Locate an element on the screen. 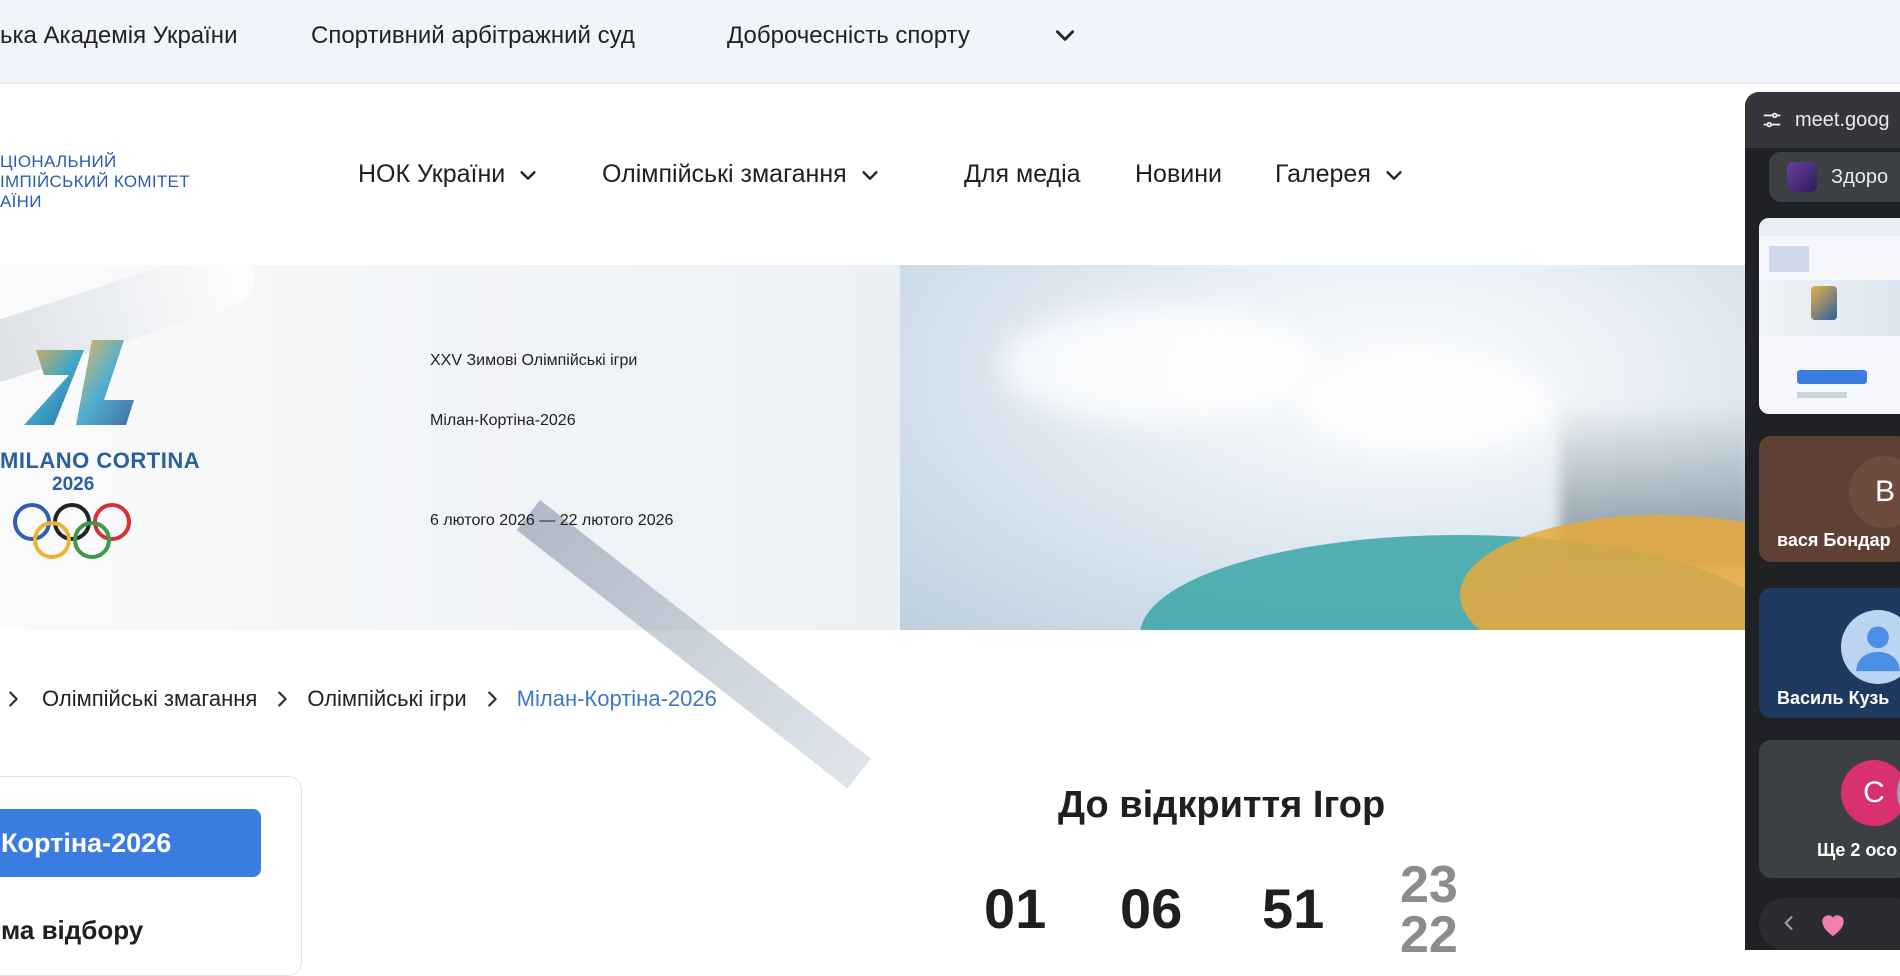 The image size is (1900, 976). top-link-academy: ька Академія України is located at coordinates (118, 36).